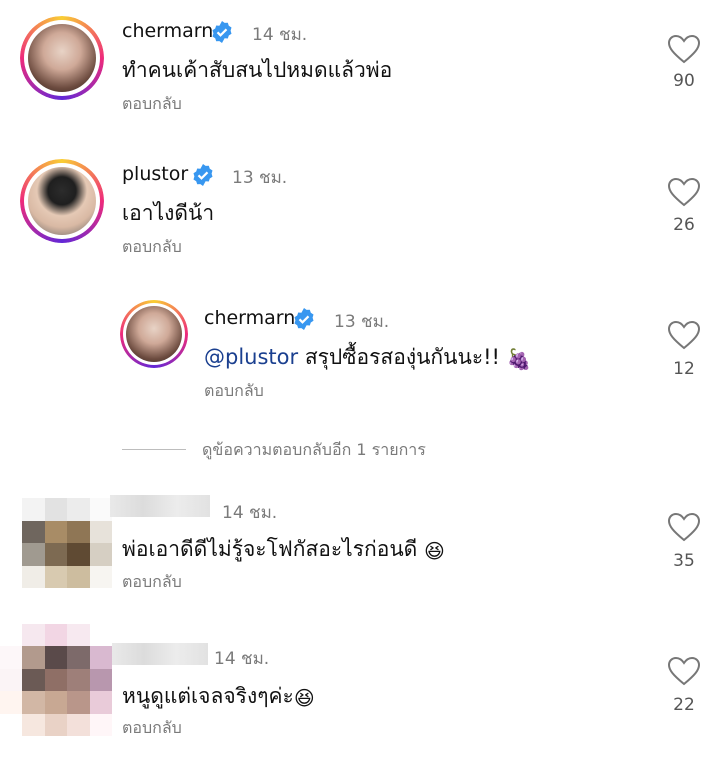 The width and height of the screenshot is (728, 766). Describe the element at coordinates (168, 213) in the screenshot. I see `comment-text: เอาไงดีน้า` at that location.